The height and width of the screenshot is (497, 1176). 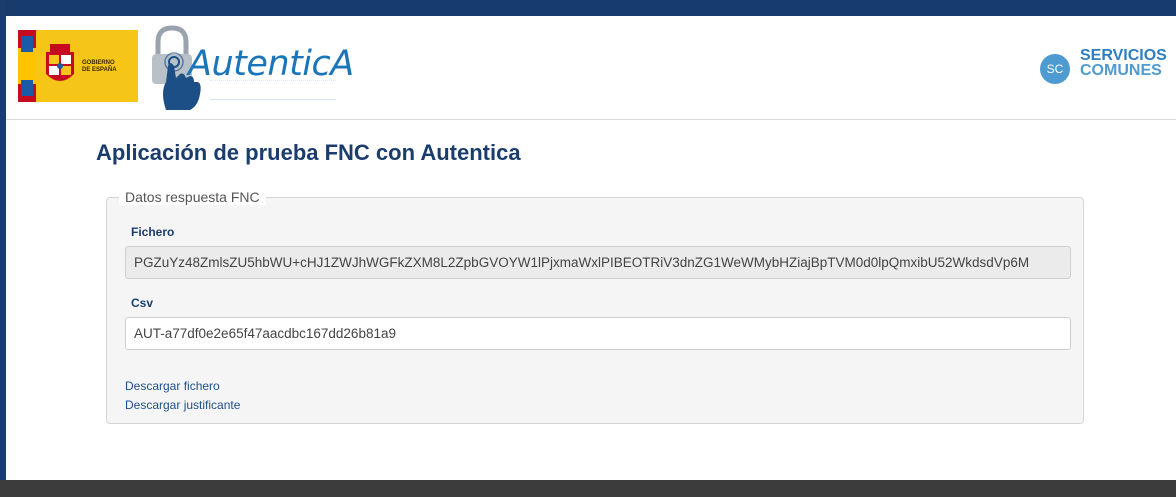 What do you see at coordinates (1121, 70) in the screenshot?
I see `comunes-text: COMUNES` at bounding box center [1121, 70].